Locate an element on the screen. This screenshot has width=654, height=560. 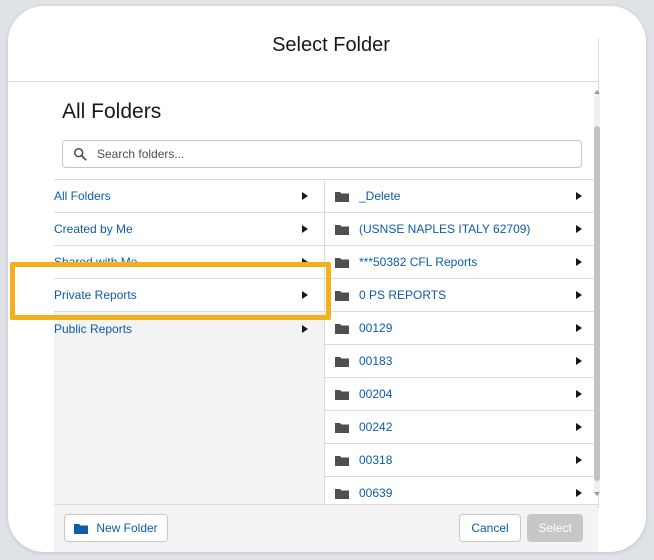
nav-item-label: All Folders is located at coordinates (82, 196).